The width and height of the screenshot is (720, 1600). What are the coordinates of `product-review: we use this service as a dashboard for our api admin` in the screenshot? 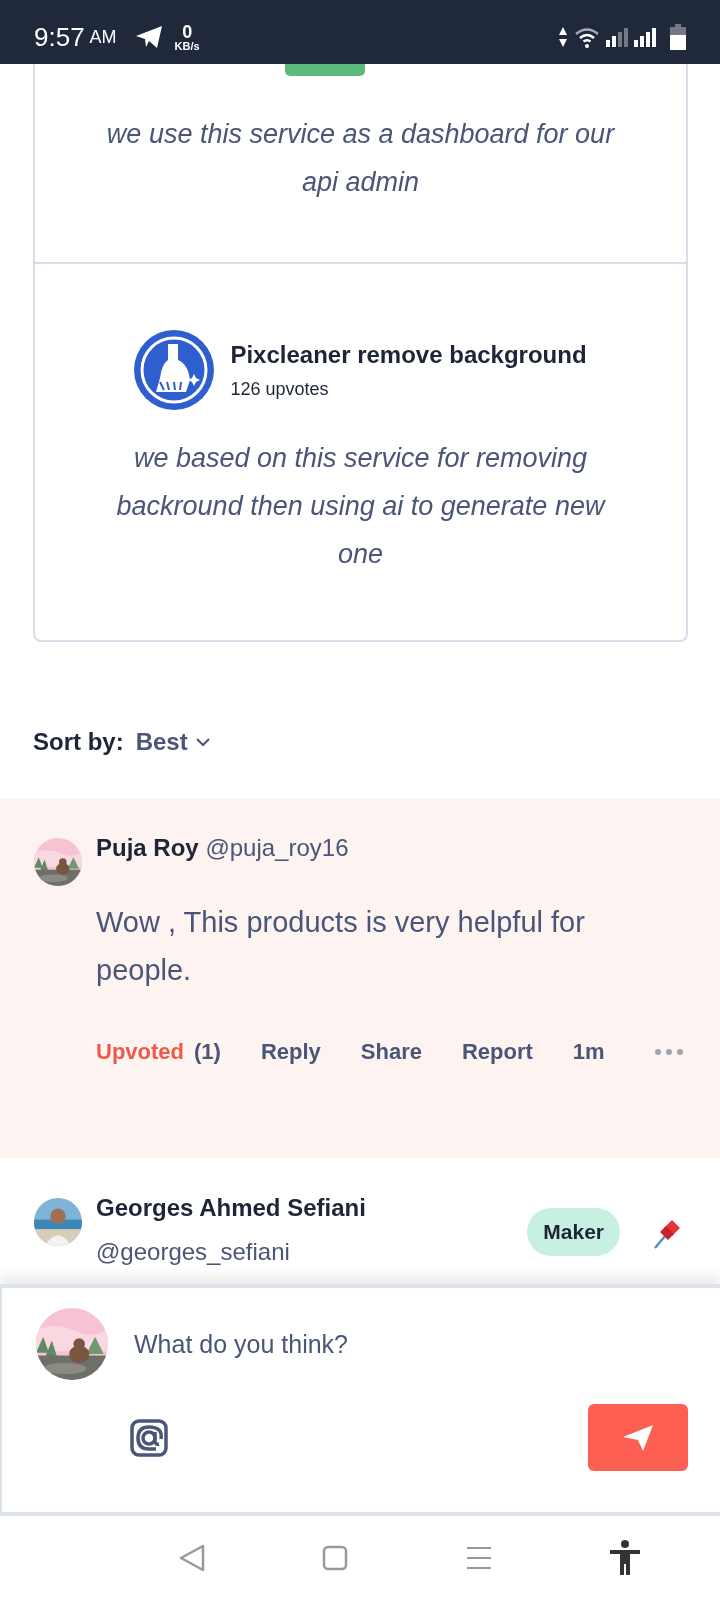 It's located at (360, 158).